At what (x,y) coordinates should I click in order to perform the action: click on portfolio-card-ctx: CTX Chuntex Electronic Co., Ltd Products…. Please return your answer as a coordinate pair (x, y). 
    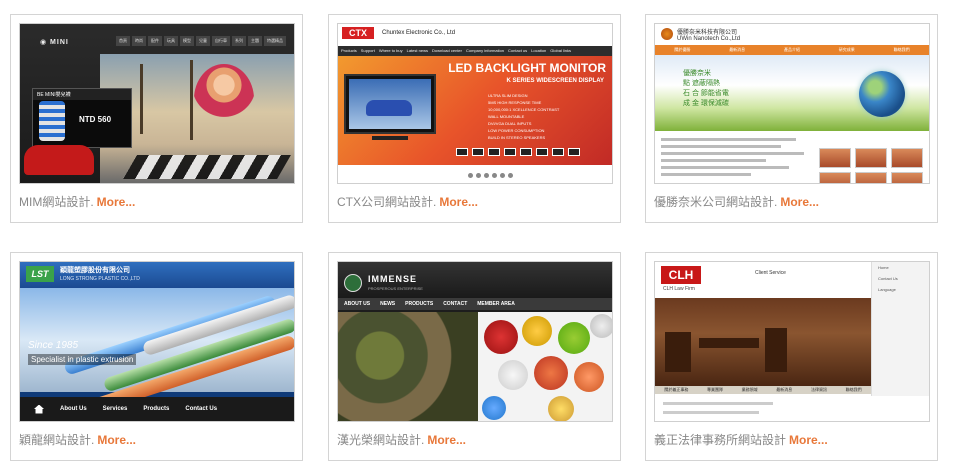
    Looking at the image, I should click on (474, 118).